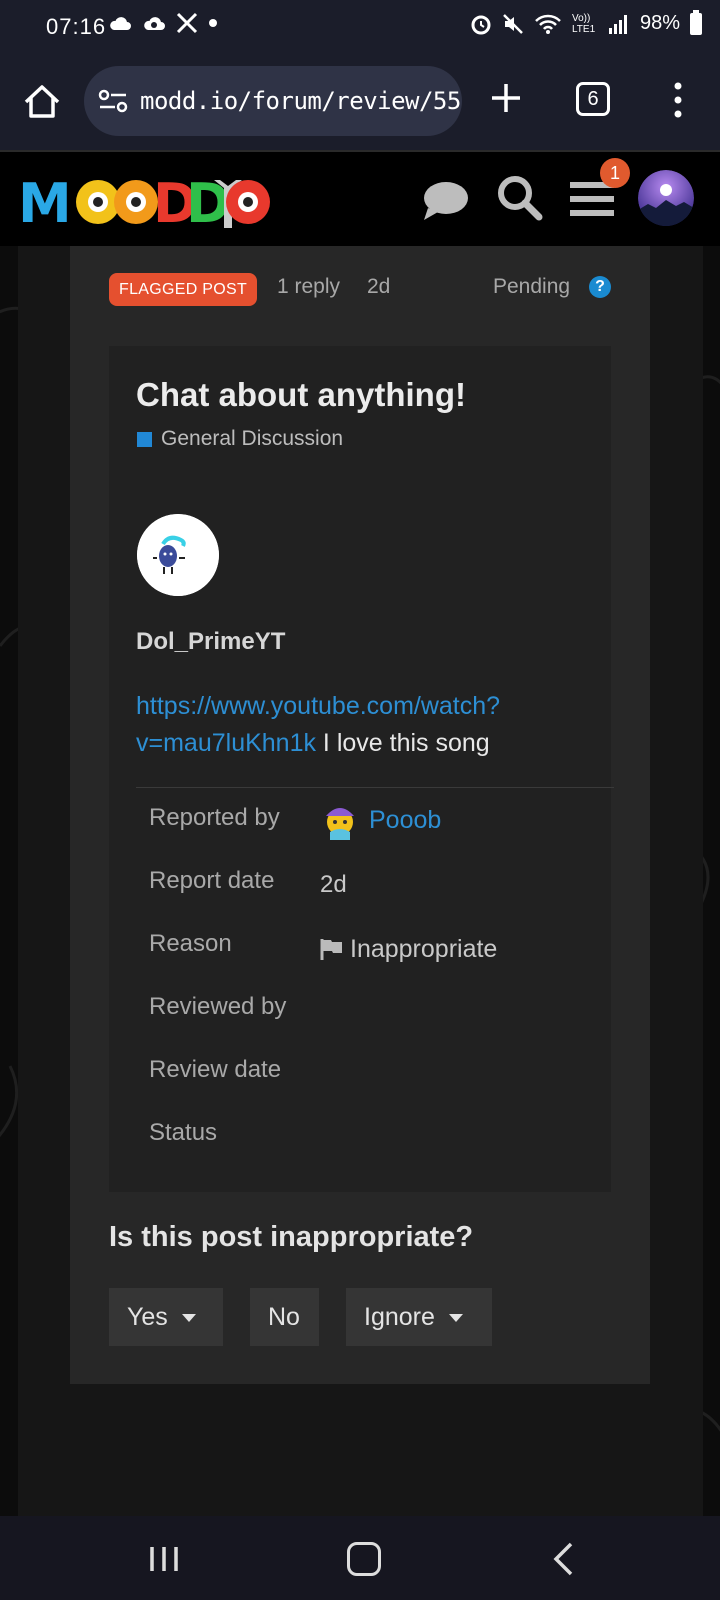  Describe the element at coordinates (212, 880) in the screenshot. I see `report-date-label: Report date` at that location.